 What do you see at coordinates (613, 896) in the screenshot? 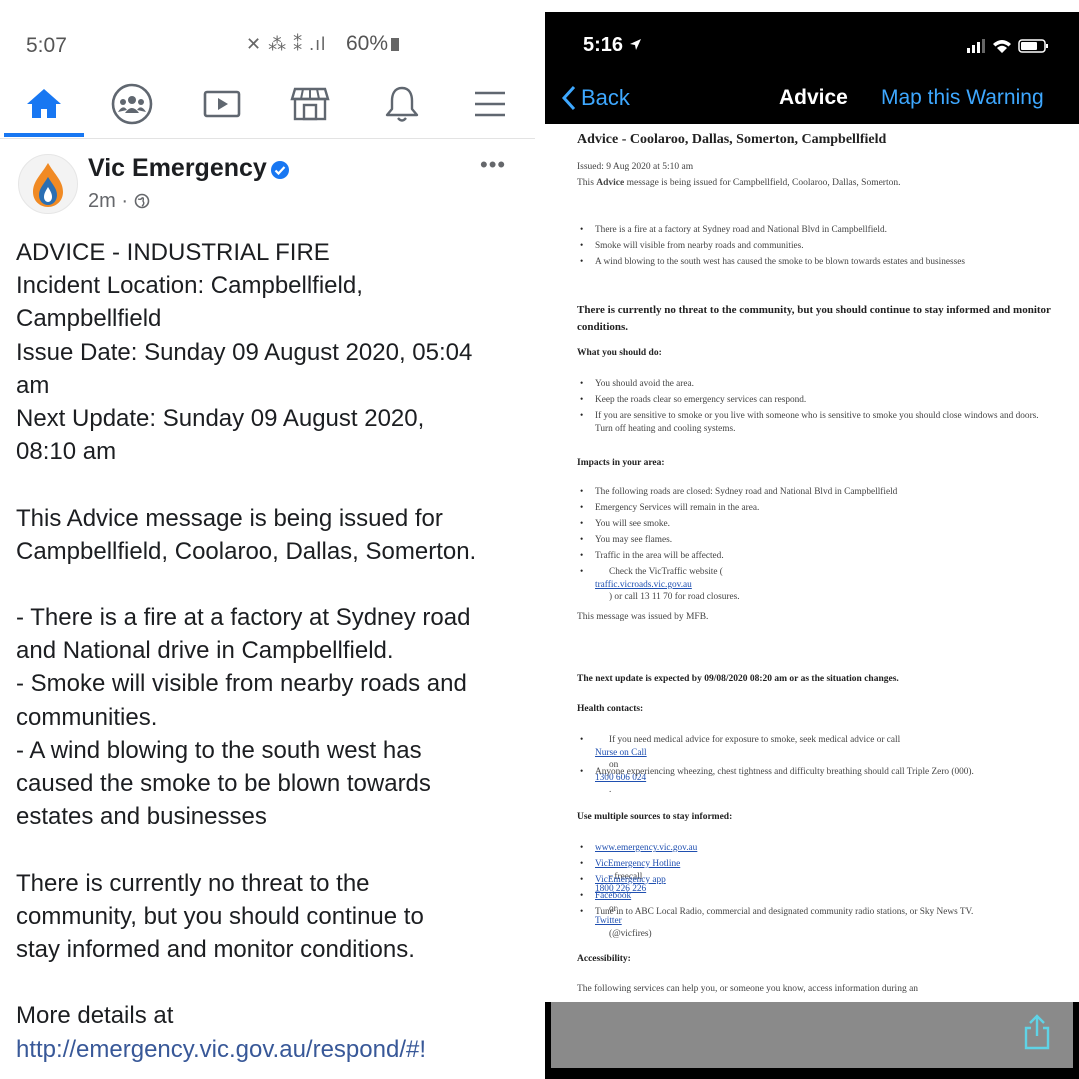
I see `facebook-link: Facebook` at bounding box center [613, 896].